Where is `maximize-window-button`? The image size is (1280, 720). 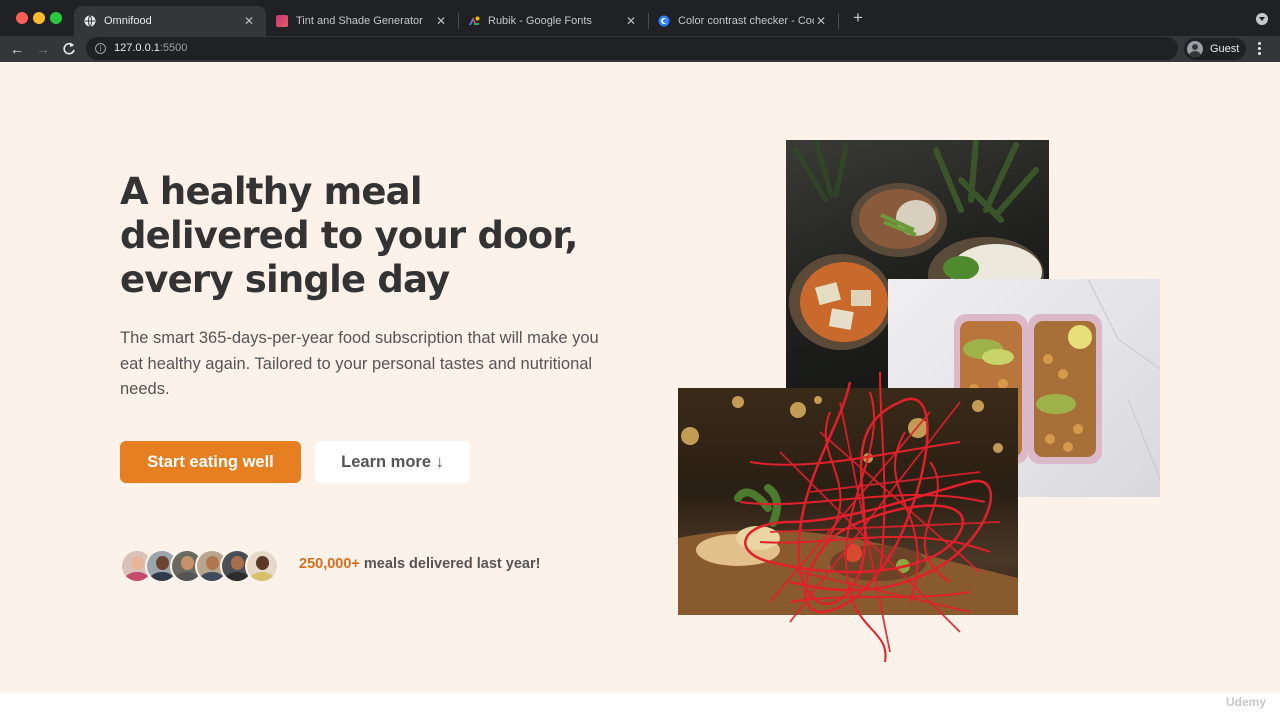 maximize-window-button is located at coordinates (56, 18).